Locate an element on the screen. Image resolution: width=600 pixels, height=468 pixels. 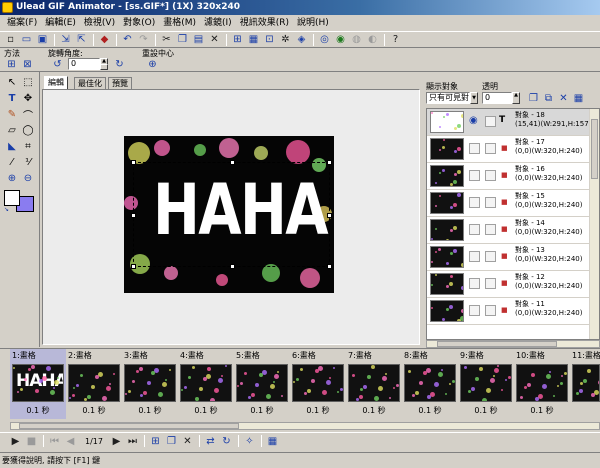
rotate-spin-down is located at coordinates (104, 67).